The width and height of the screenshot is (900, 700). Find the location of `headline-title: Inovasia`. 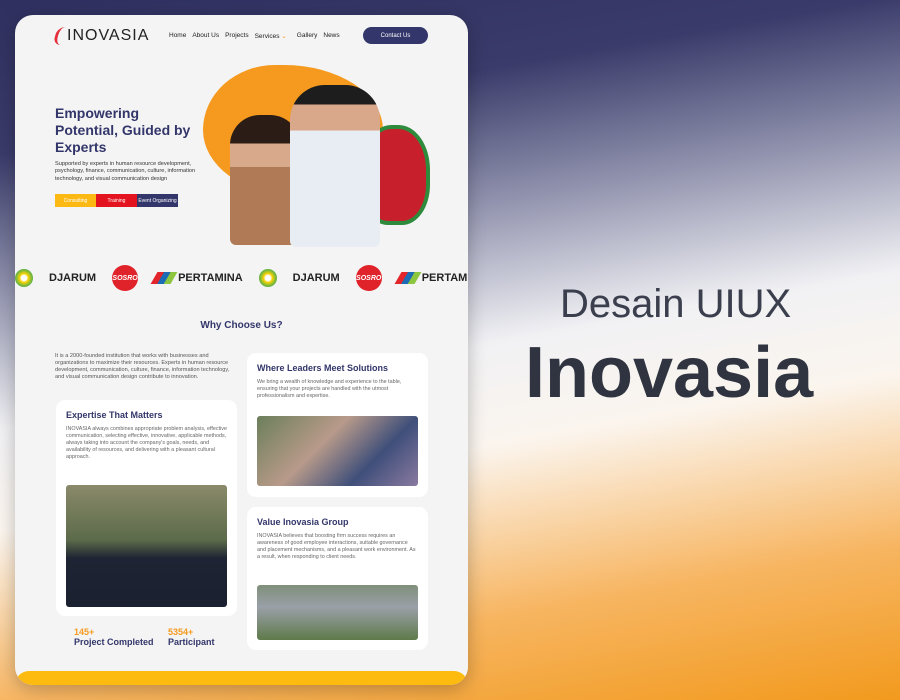

headline-title: Inovasia is located at coordinates (669, 373).